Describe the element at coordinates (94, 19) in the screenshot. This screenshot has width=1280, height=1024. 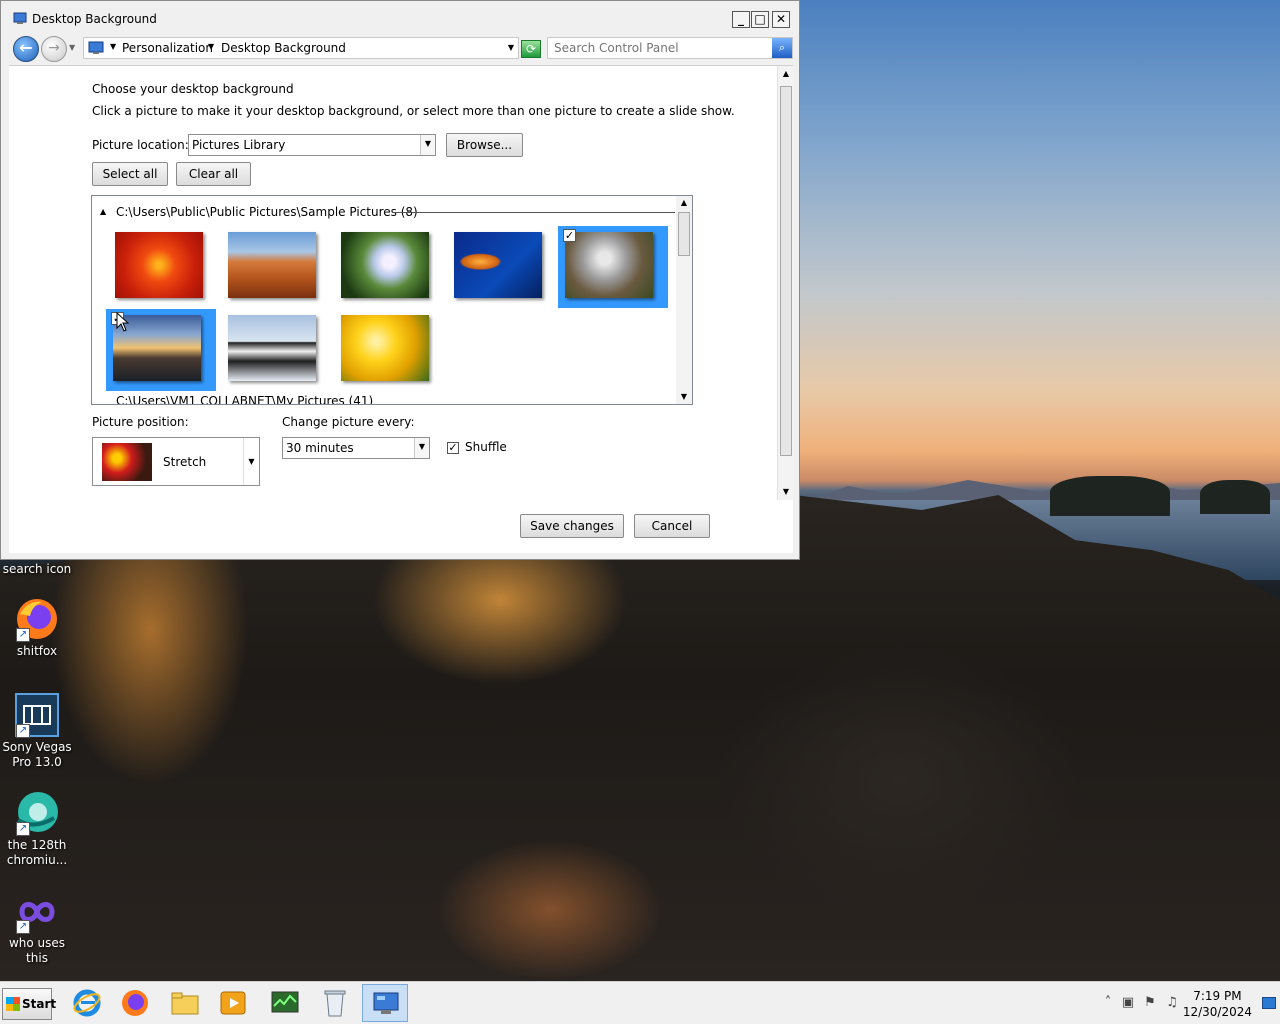
I see `window-title: Desktop Background` at that location.